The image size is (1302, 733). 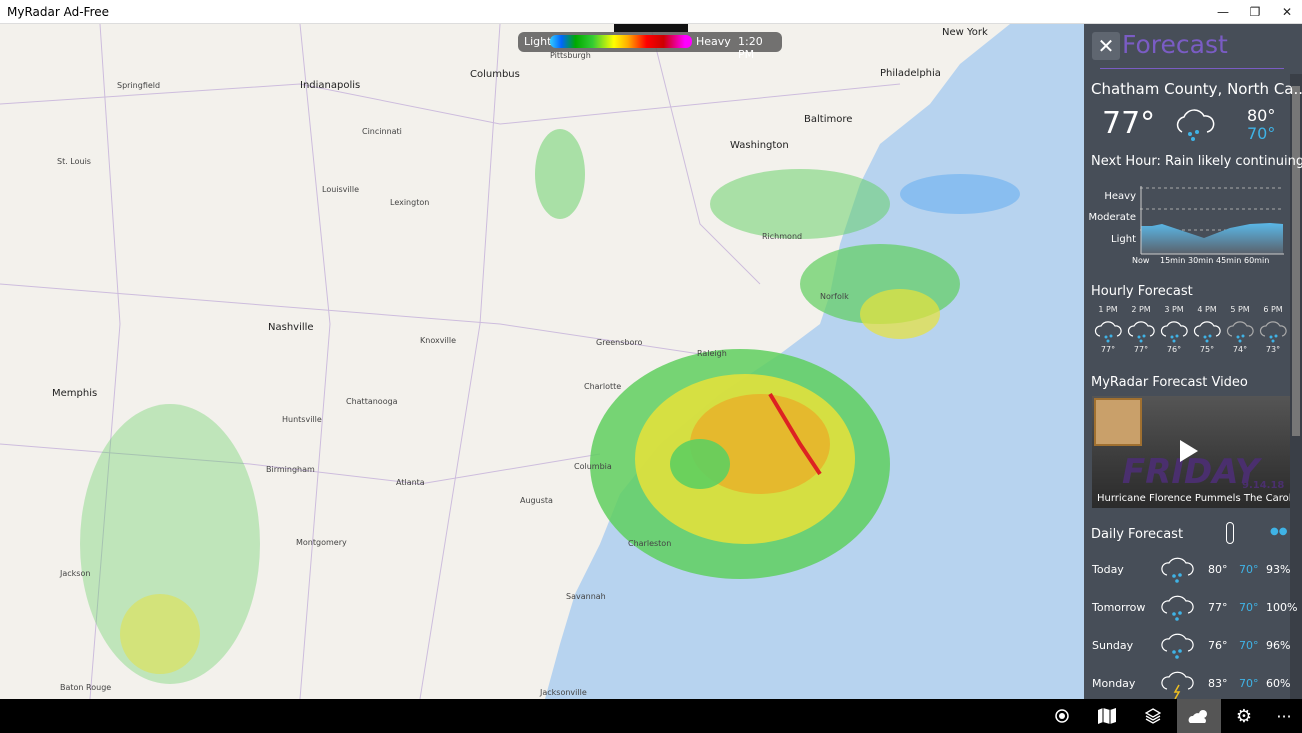 What do you see at coordinates (1212, 220) in the screenshot?
I see `precip-area` at bounding box center [1212, 220].